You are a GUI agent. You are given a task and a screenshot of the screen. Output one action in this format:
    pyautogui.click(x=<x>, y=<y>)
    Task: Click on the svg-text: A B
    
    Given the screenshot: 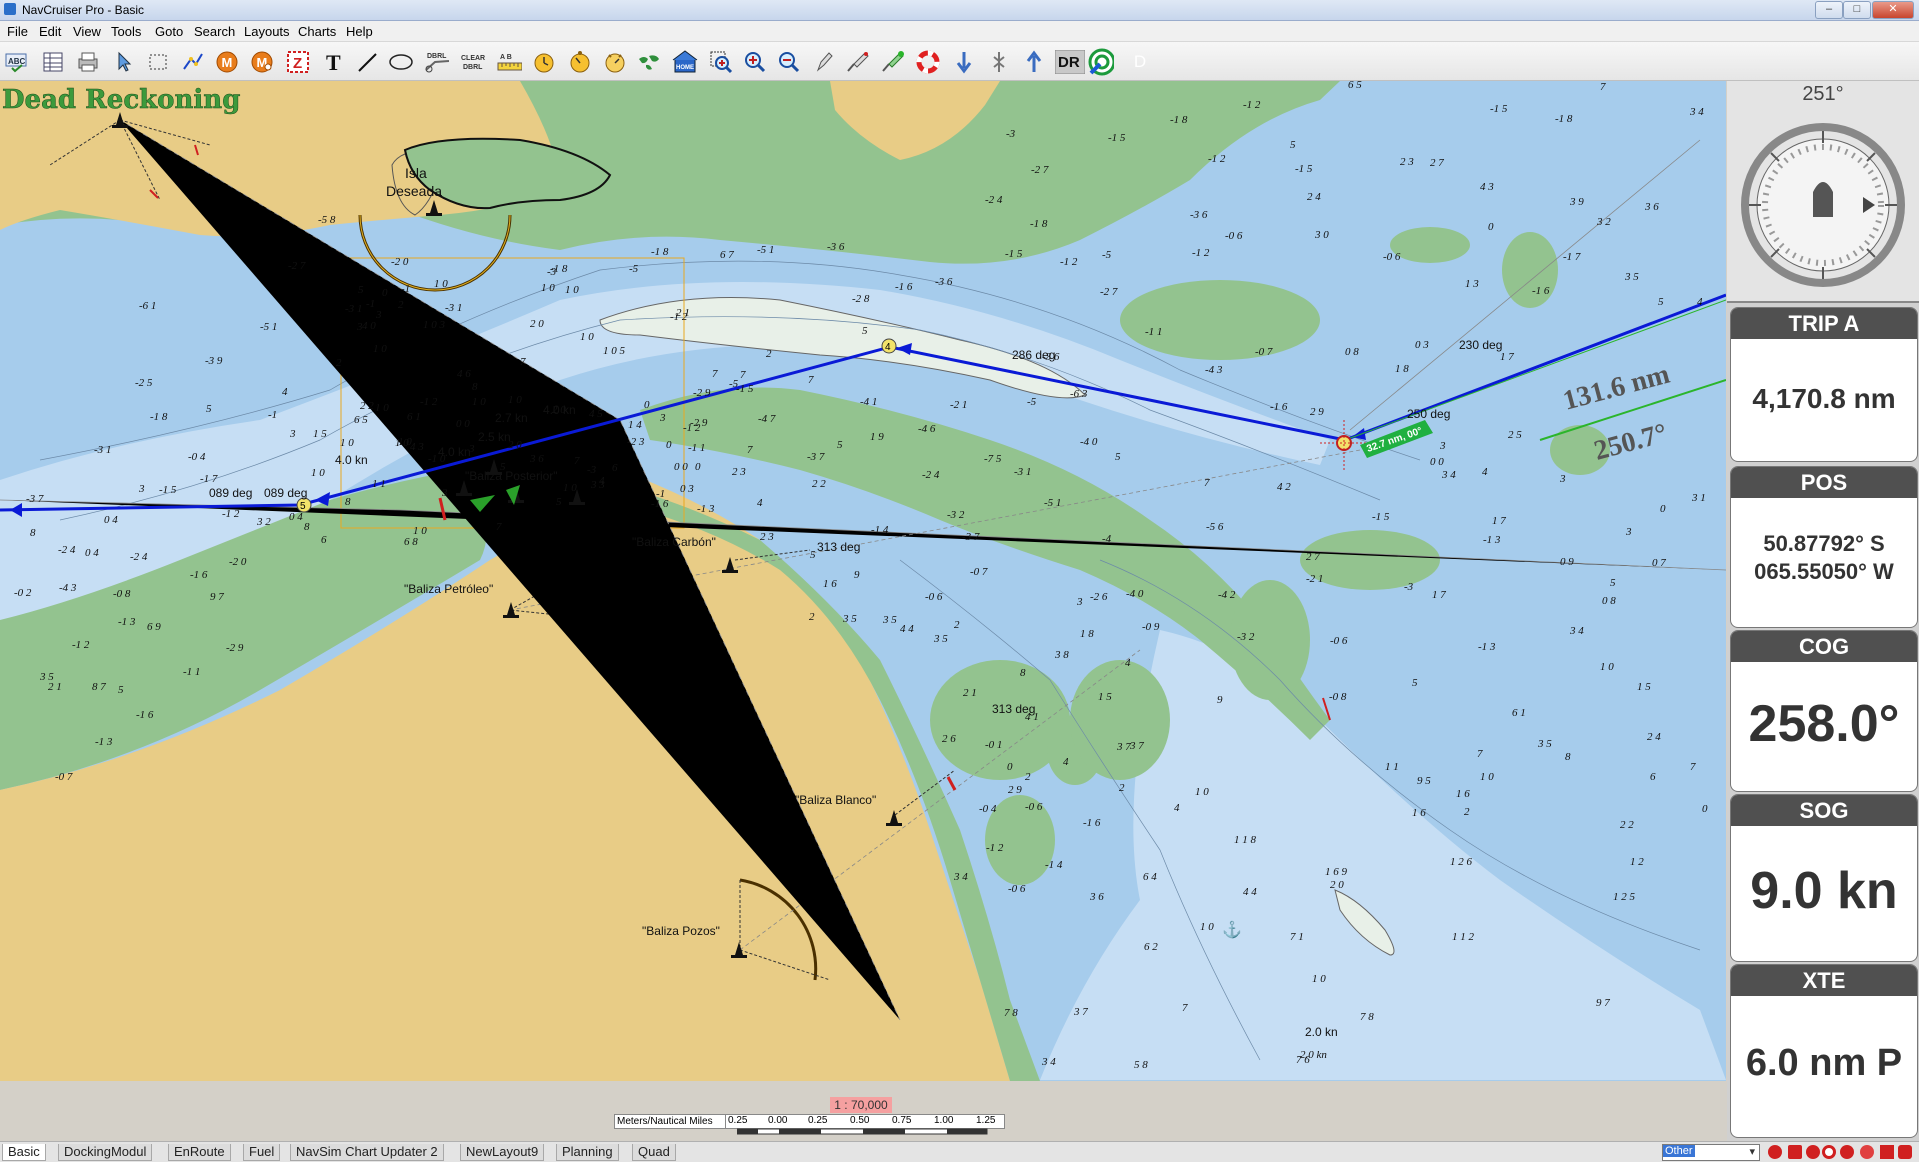 What is the action you would take?
    pyautogui.click(x=506, y=57)
    